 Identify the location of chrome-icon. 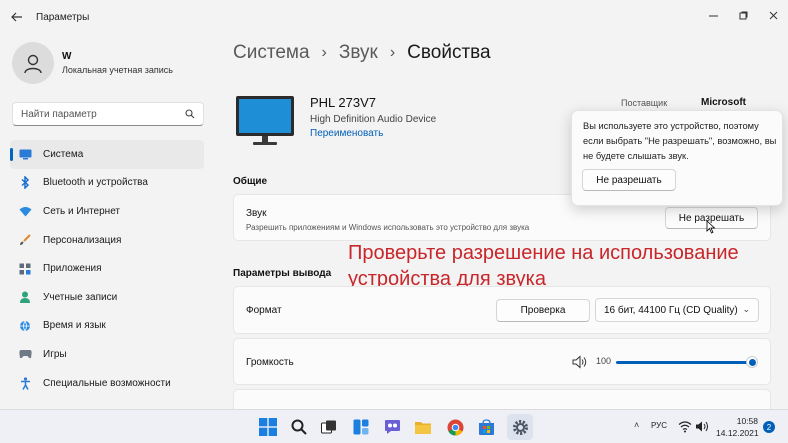
(455, 427).